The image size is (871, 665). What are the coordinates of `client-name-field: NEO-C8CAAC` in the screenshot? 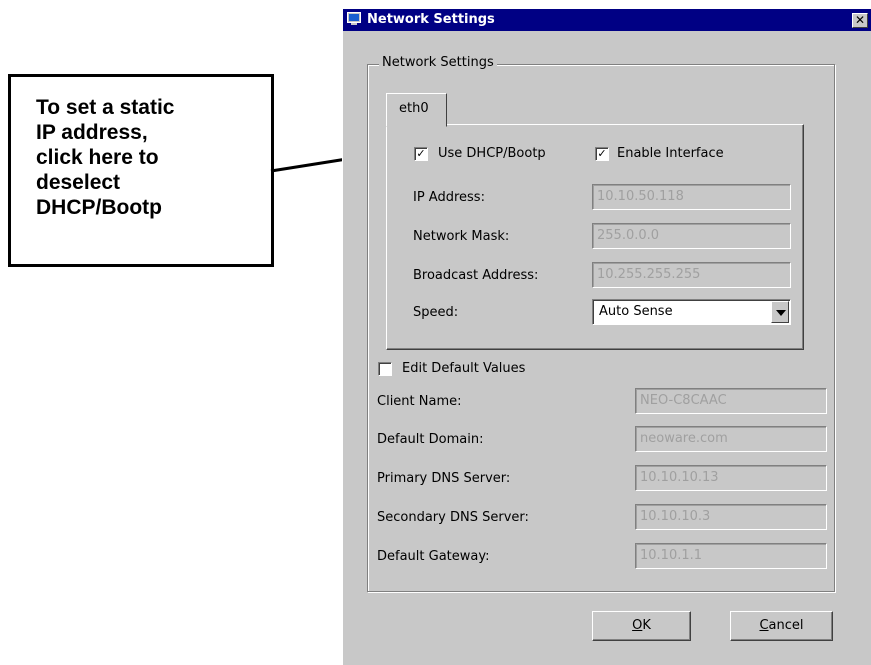 It's located at (731, 401).